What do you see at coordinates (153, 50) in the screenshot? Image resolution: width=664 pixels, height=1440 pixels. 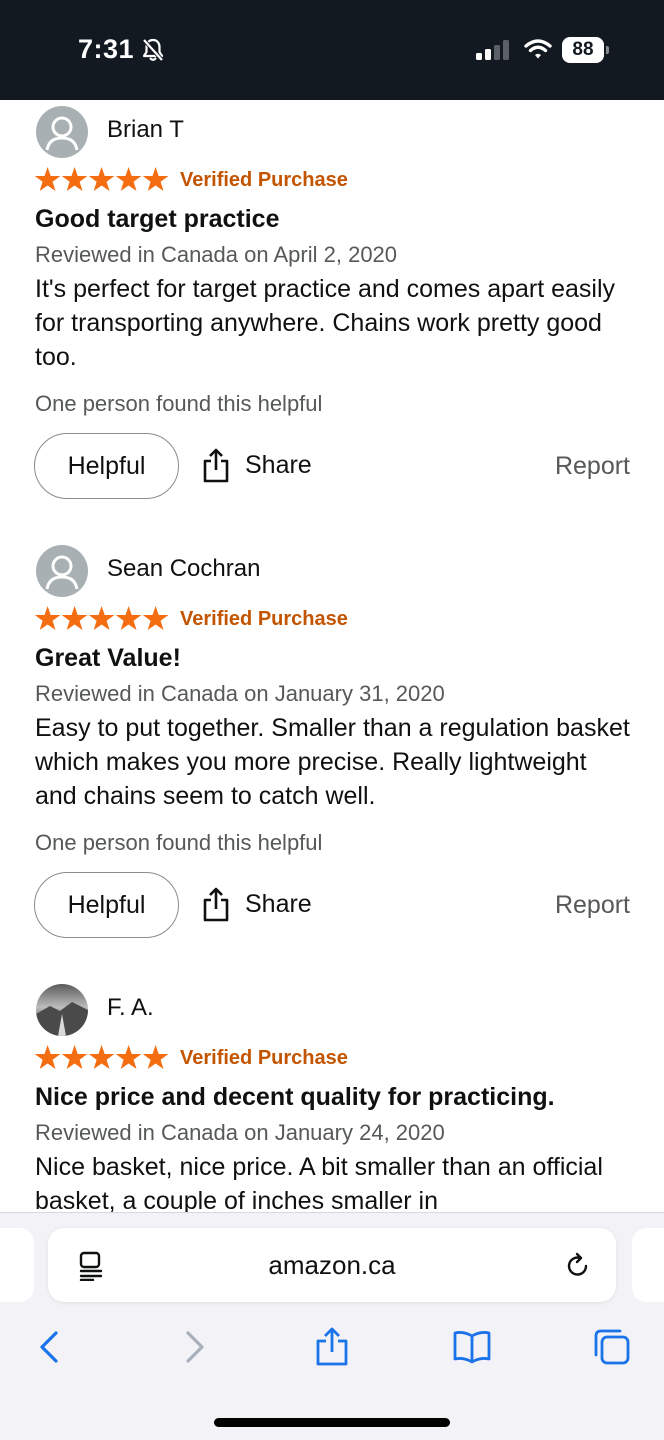 I see `bell-slash-icon` at bounding box center [153, 50].